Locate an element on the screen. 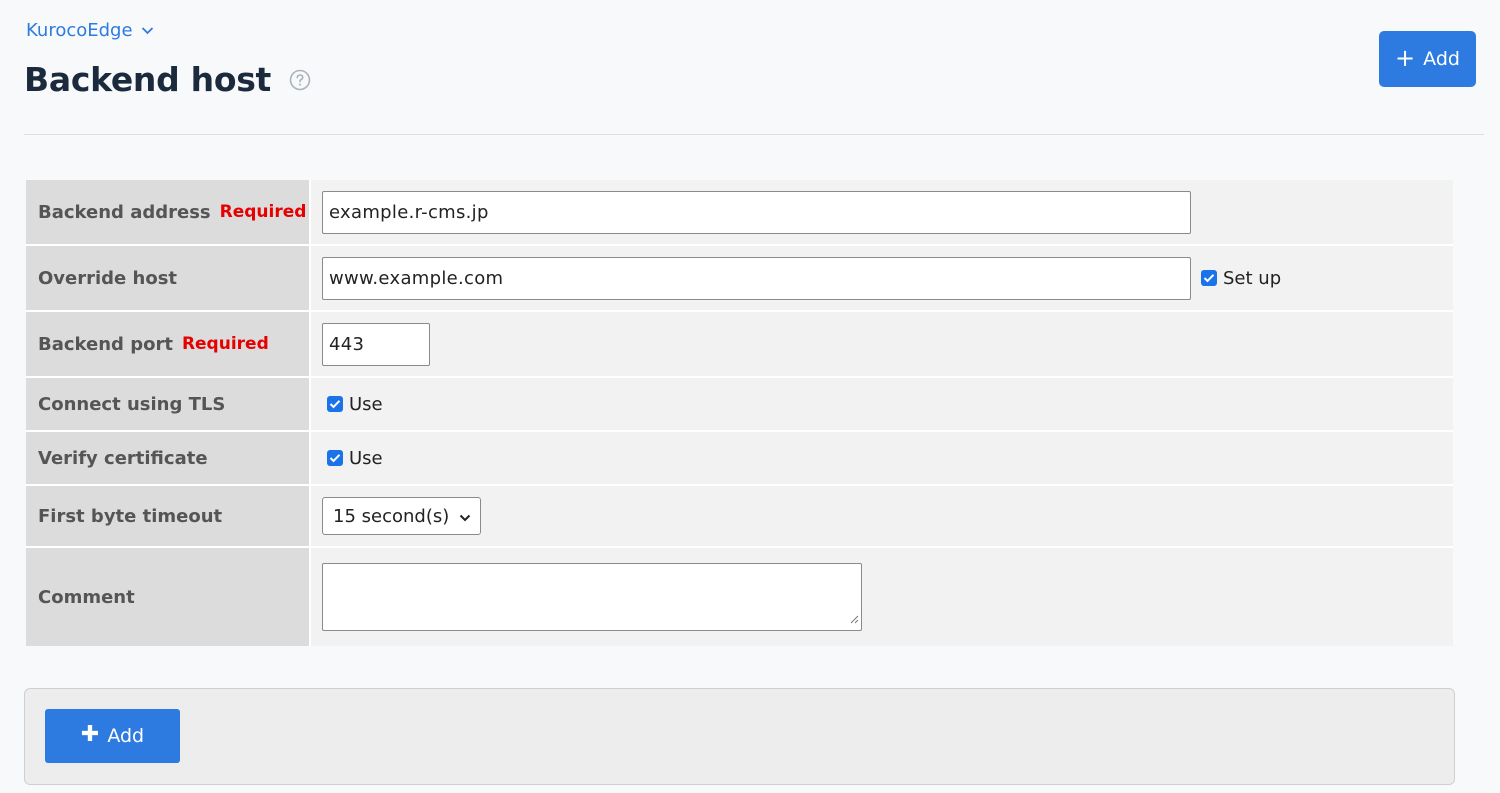  row-override-host: Override host Set up is located at coordinates (739, 279).